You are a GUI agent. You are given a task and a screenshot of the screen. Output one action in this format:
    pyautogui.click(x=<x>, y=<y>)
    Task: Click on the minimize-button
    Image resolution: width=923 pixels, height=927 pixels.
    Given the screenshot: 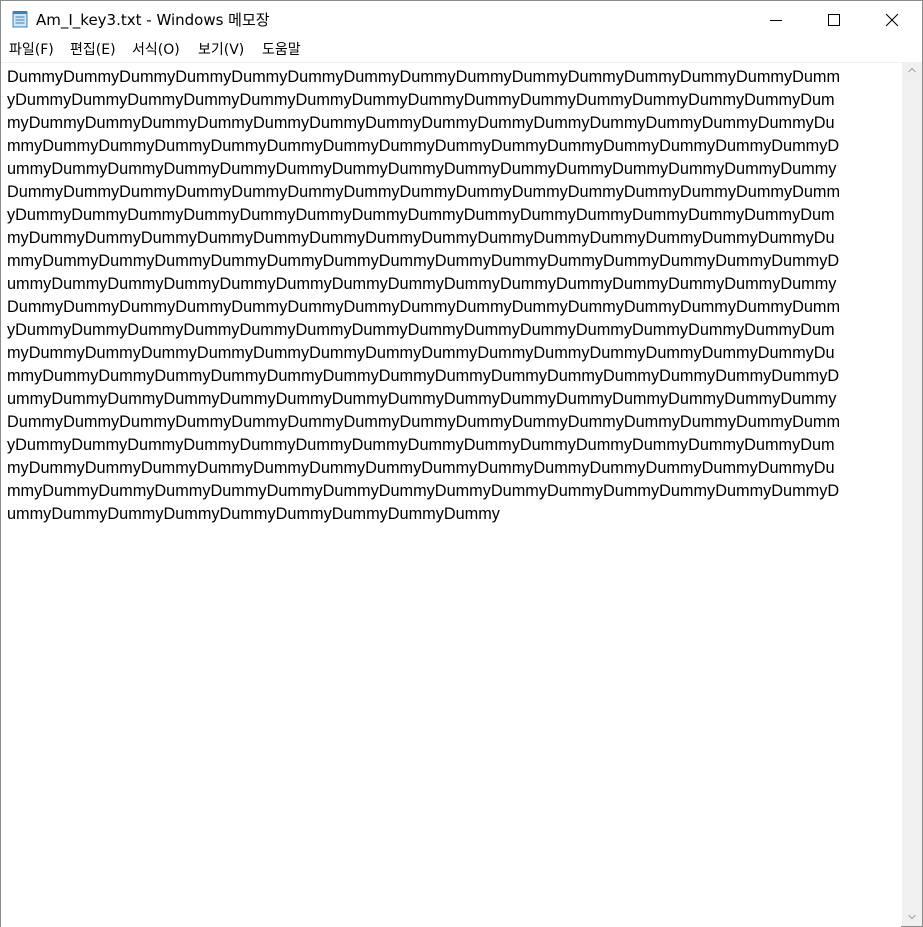 What is the action you would take?
    pyautogui.click(x=776, y=19)
    